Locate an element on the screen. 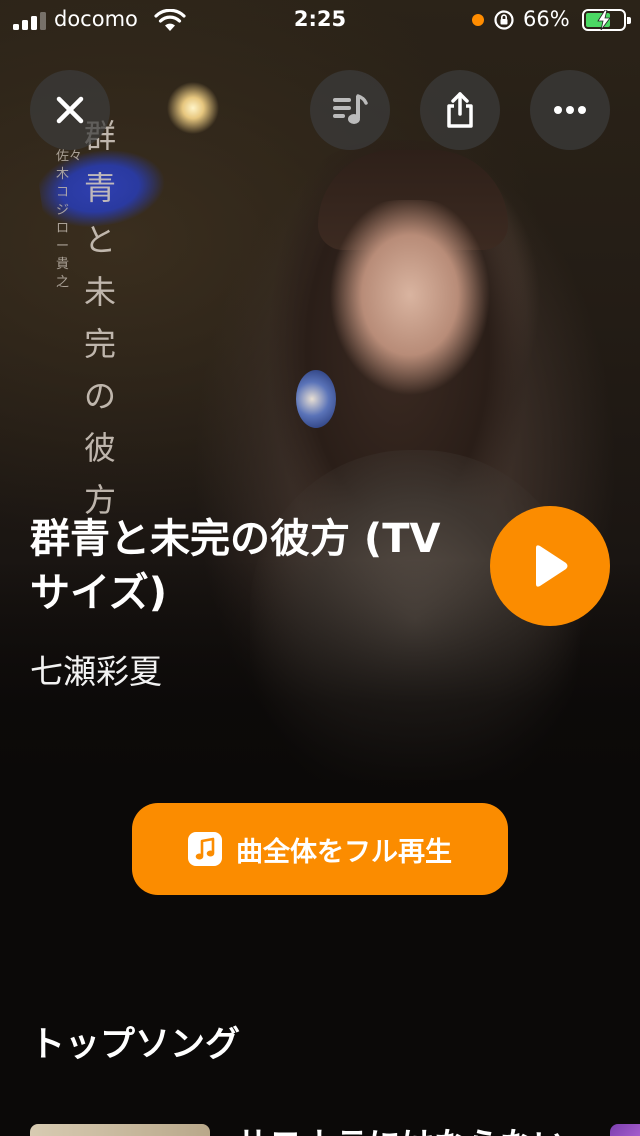 Image resolution: width=640 pixels, height=1136 pixels. full-play-button: 曲全体をフル再生 is located at coordinates (320, 849).